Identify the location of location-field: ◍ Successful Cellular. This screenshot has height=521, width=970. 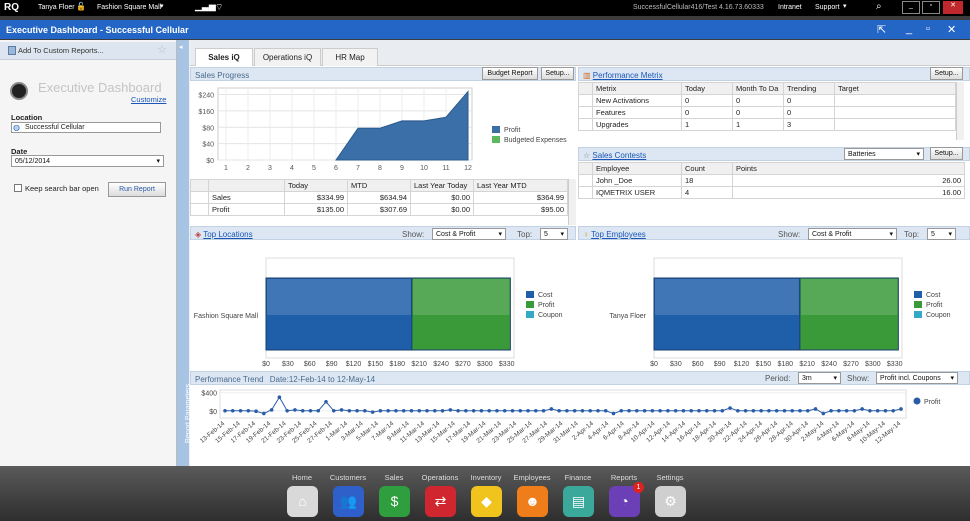
(86, 127).